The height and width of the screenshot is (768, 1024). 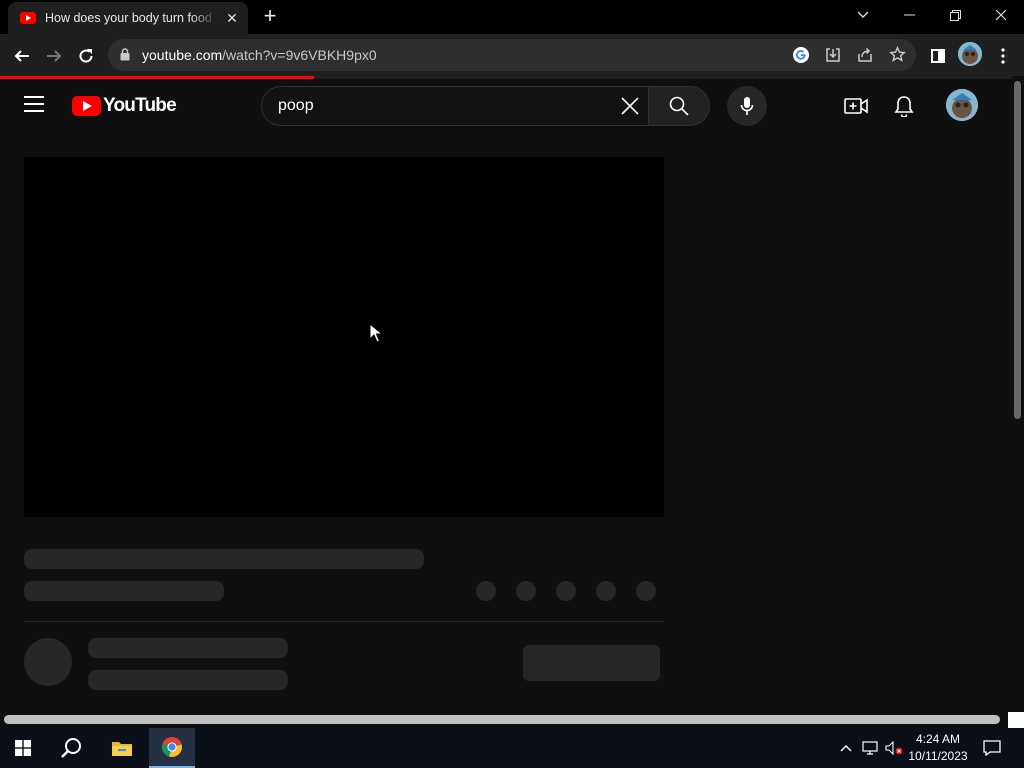 I want to click on youtube-account-avatar, so click(x=962, y=105).